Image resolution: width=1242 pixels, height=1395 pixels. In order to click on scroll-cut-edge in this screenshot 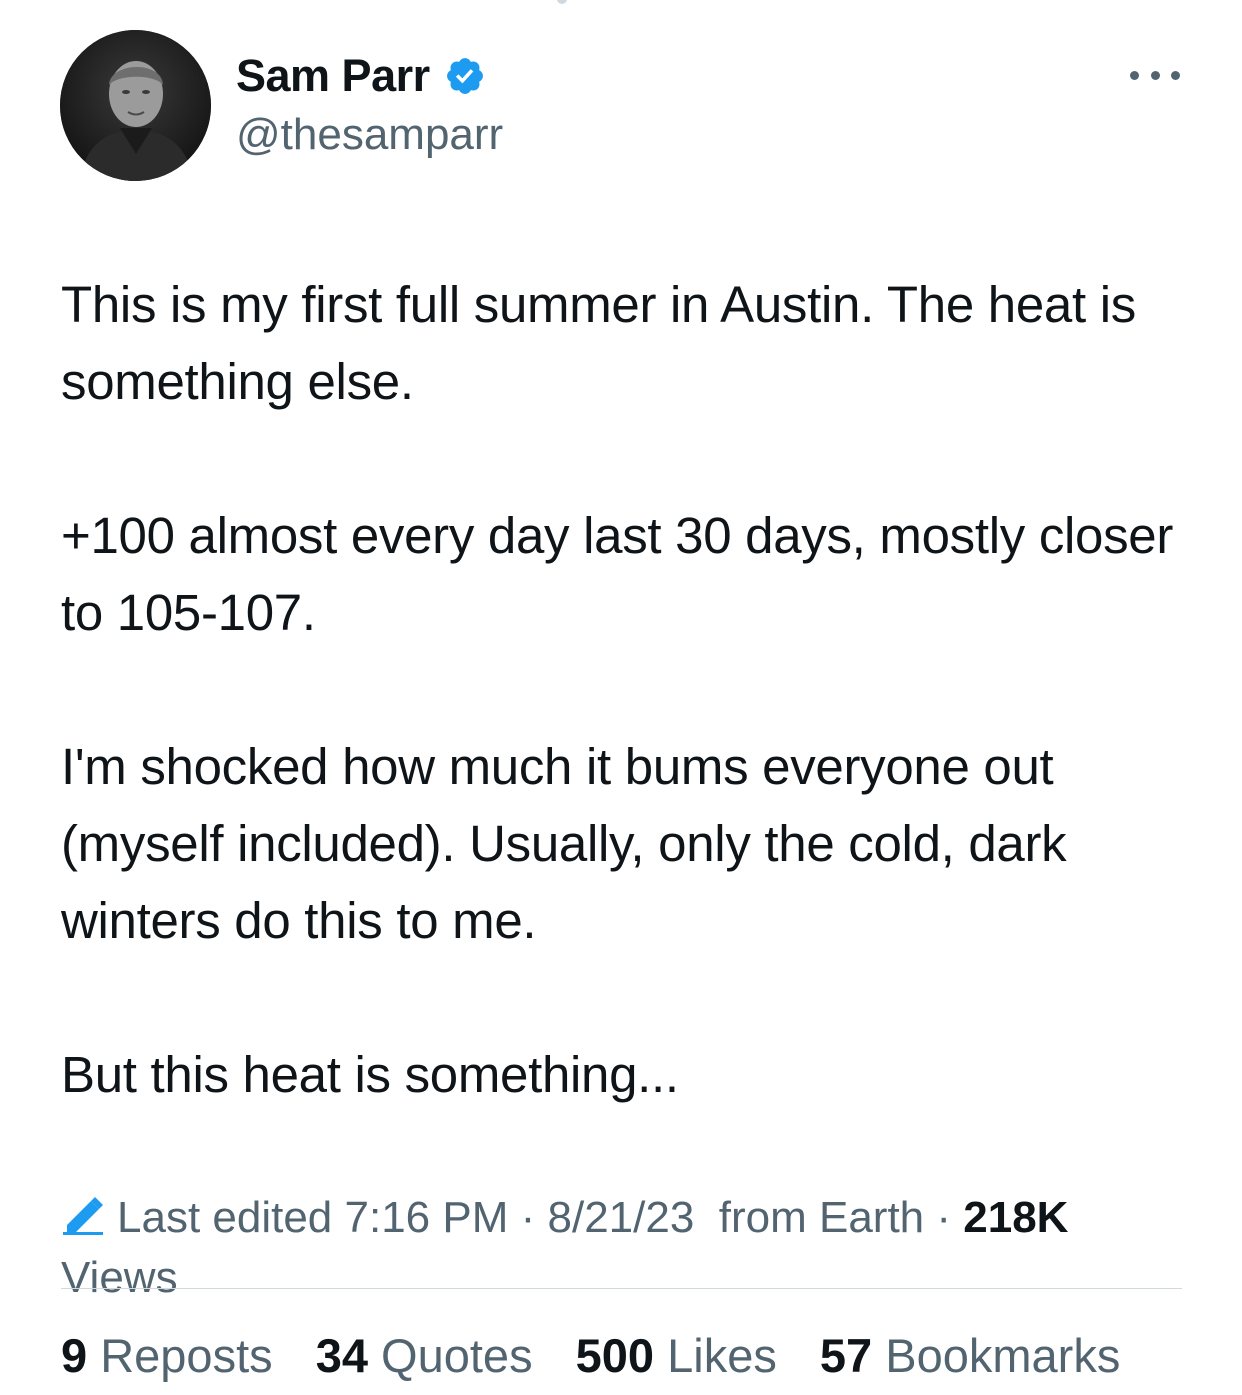, I will do `click(621, 3)`.